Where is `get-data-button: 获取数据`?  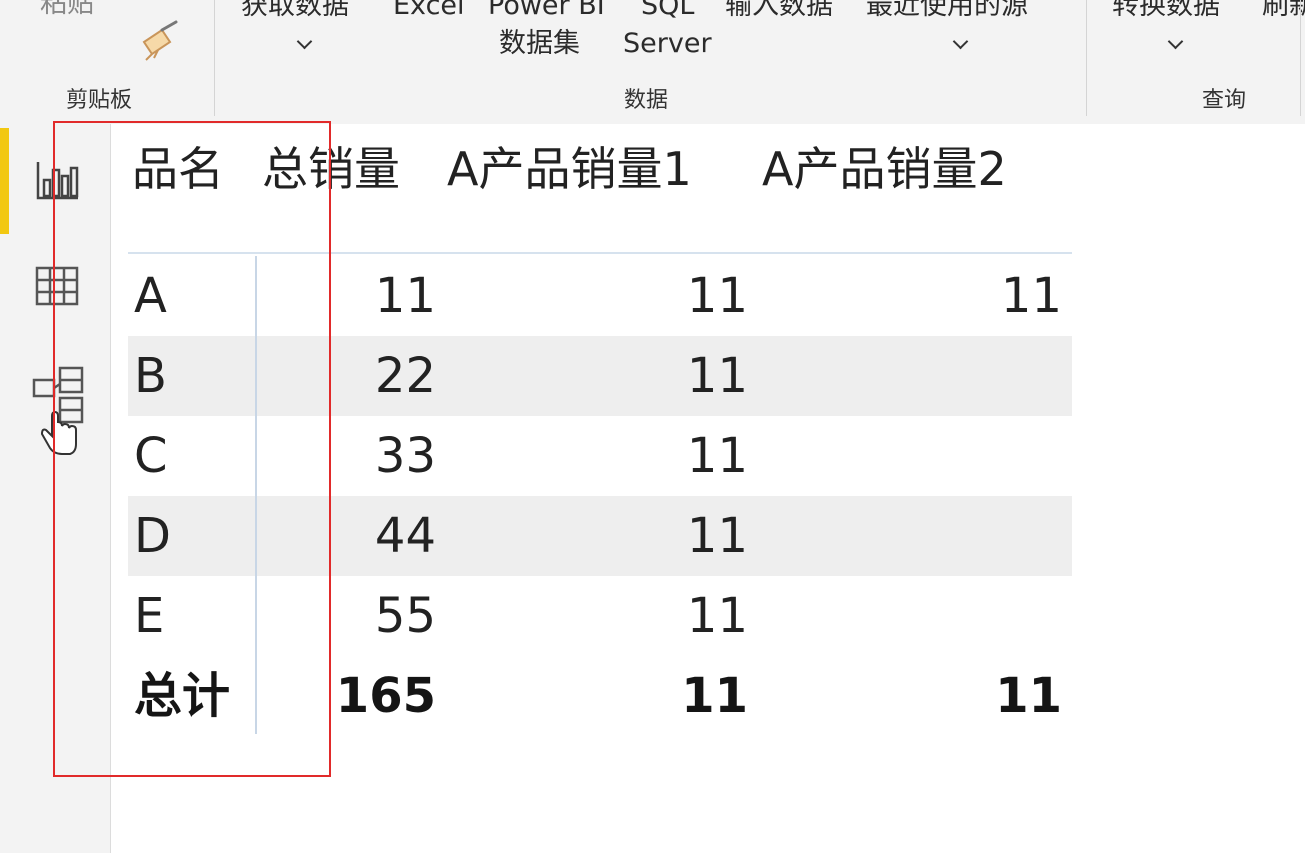
get-data-button: 获取数据 is located at coordinates (295, 9).